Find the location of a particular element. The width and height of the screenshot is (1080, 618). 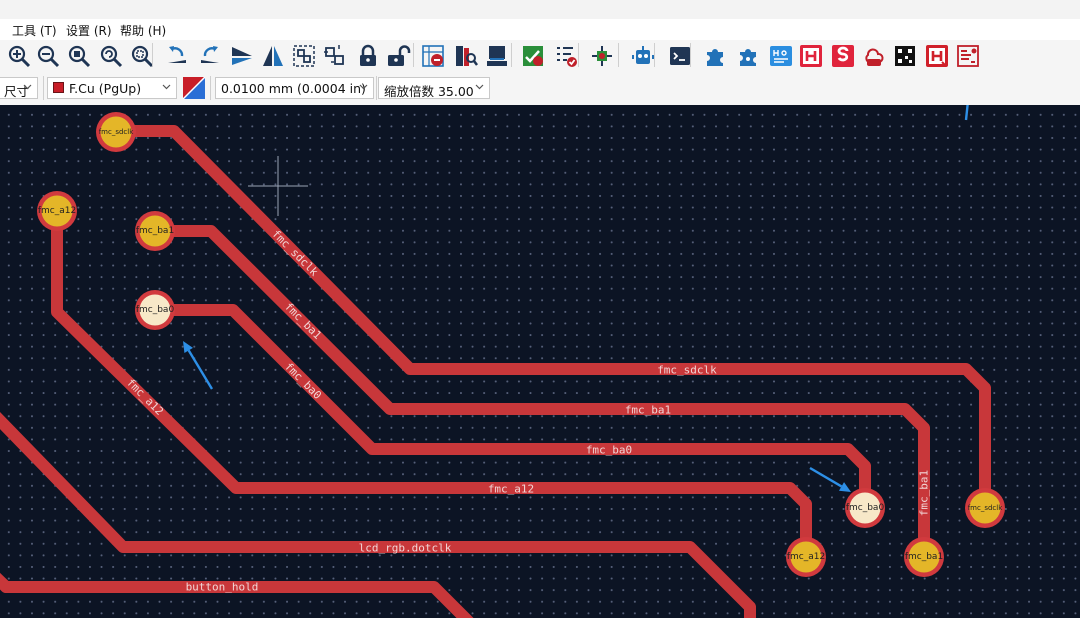

menu-settings: 设置 (R) is located at coordinates (89, 30).